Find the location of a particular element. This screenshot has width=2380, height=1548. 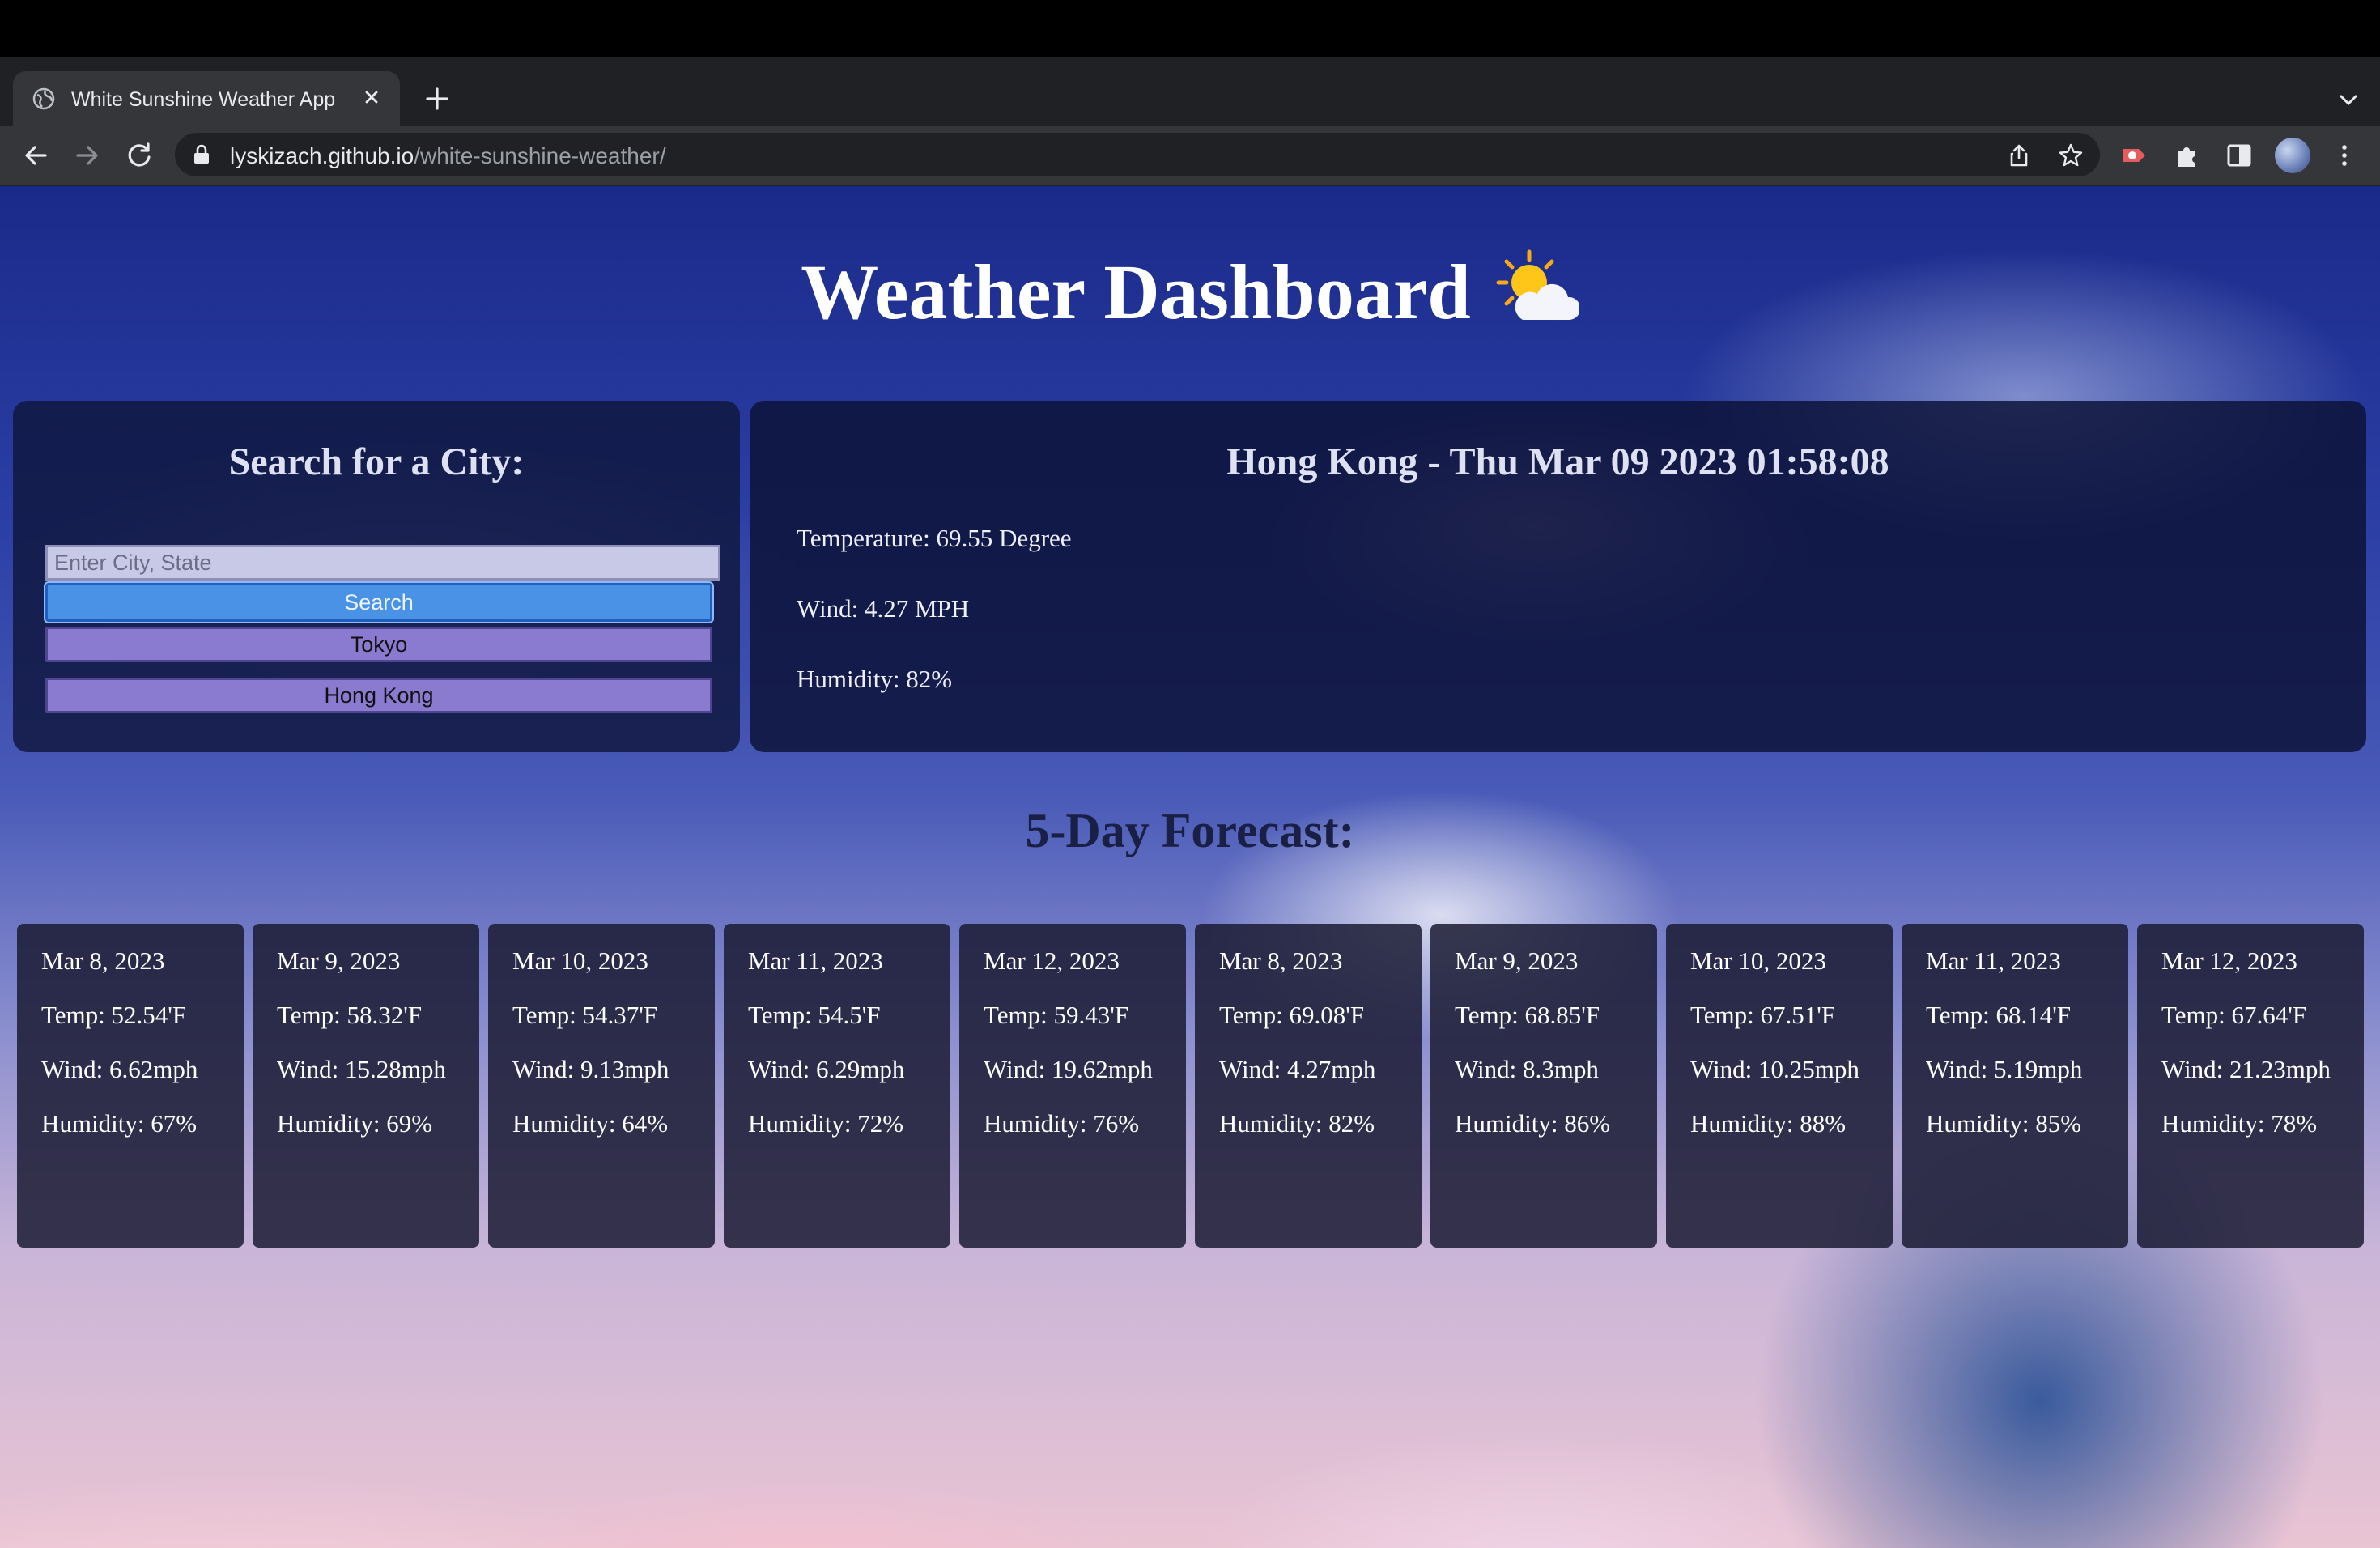

bookmark-star-icon is located at coordinates (2071, 155).